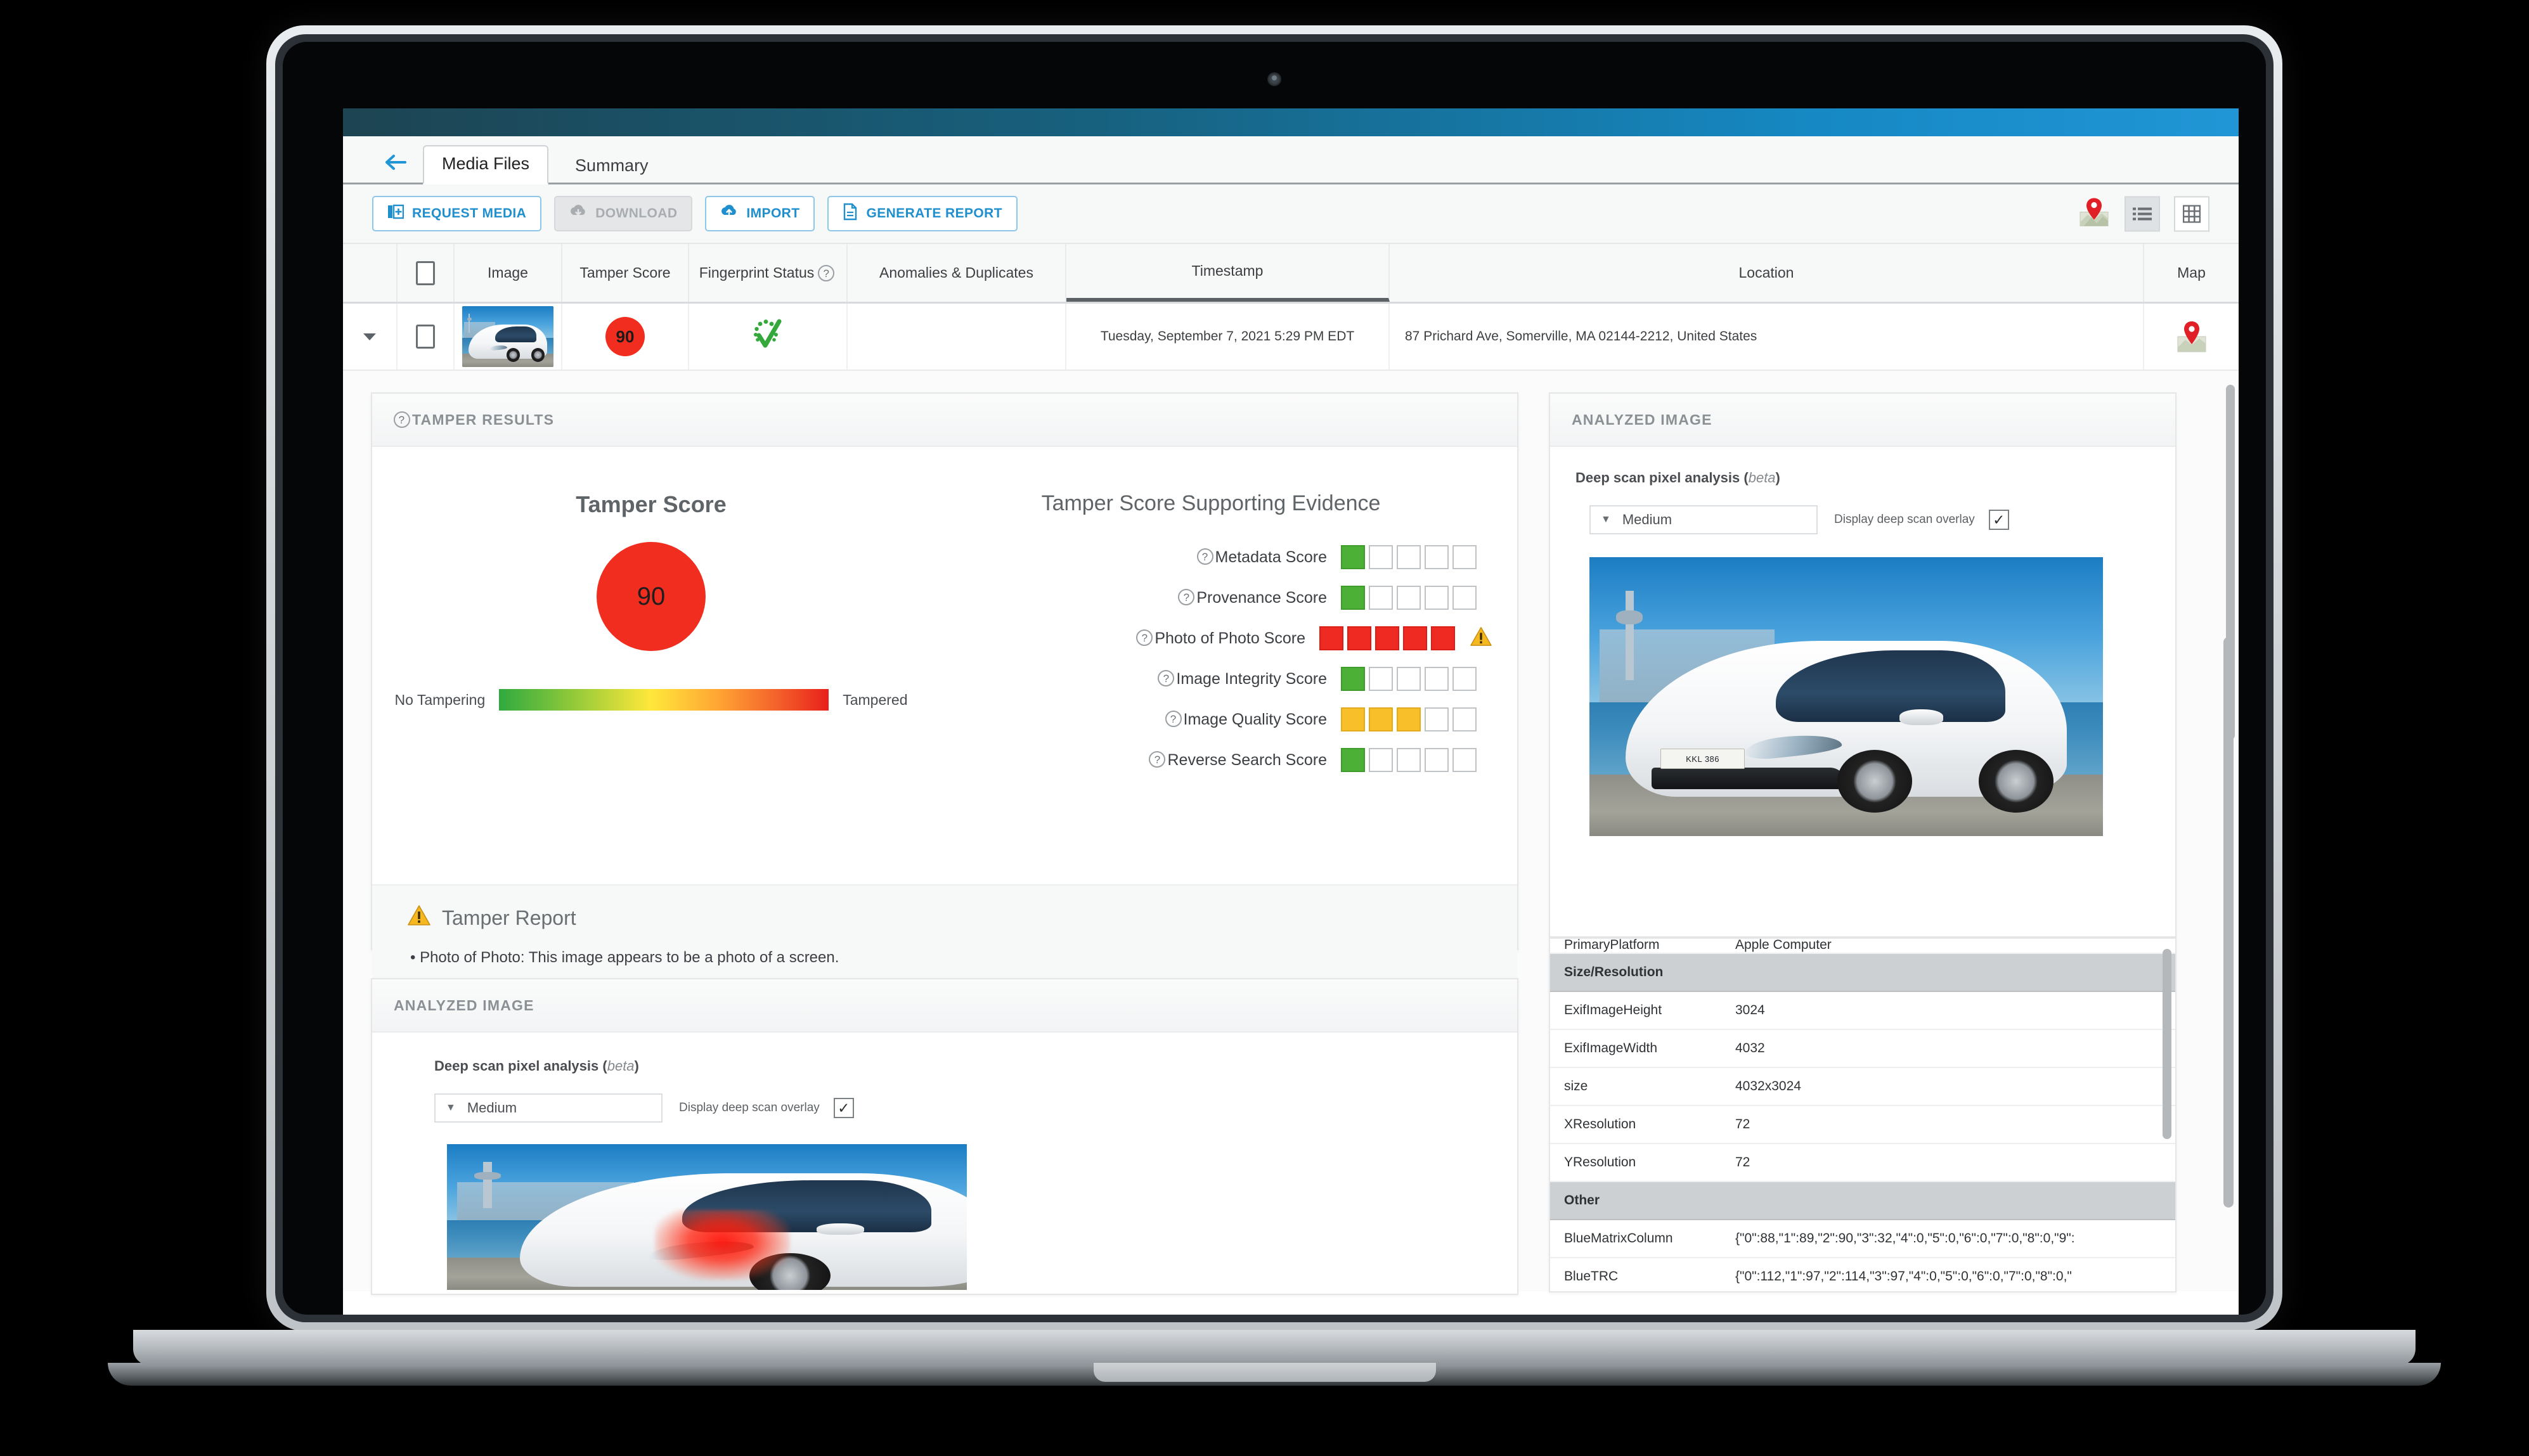  Describe the element at coordinates (1242, 678) in the screenshot. I see `evidence-label: ? Image Integrity Score` at that location.